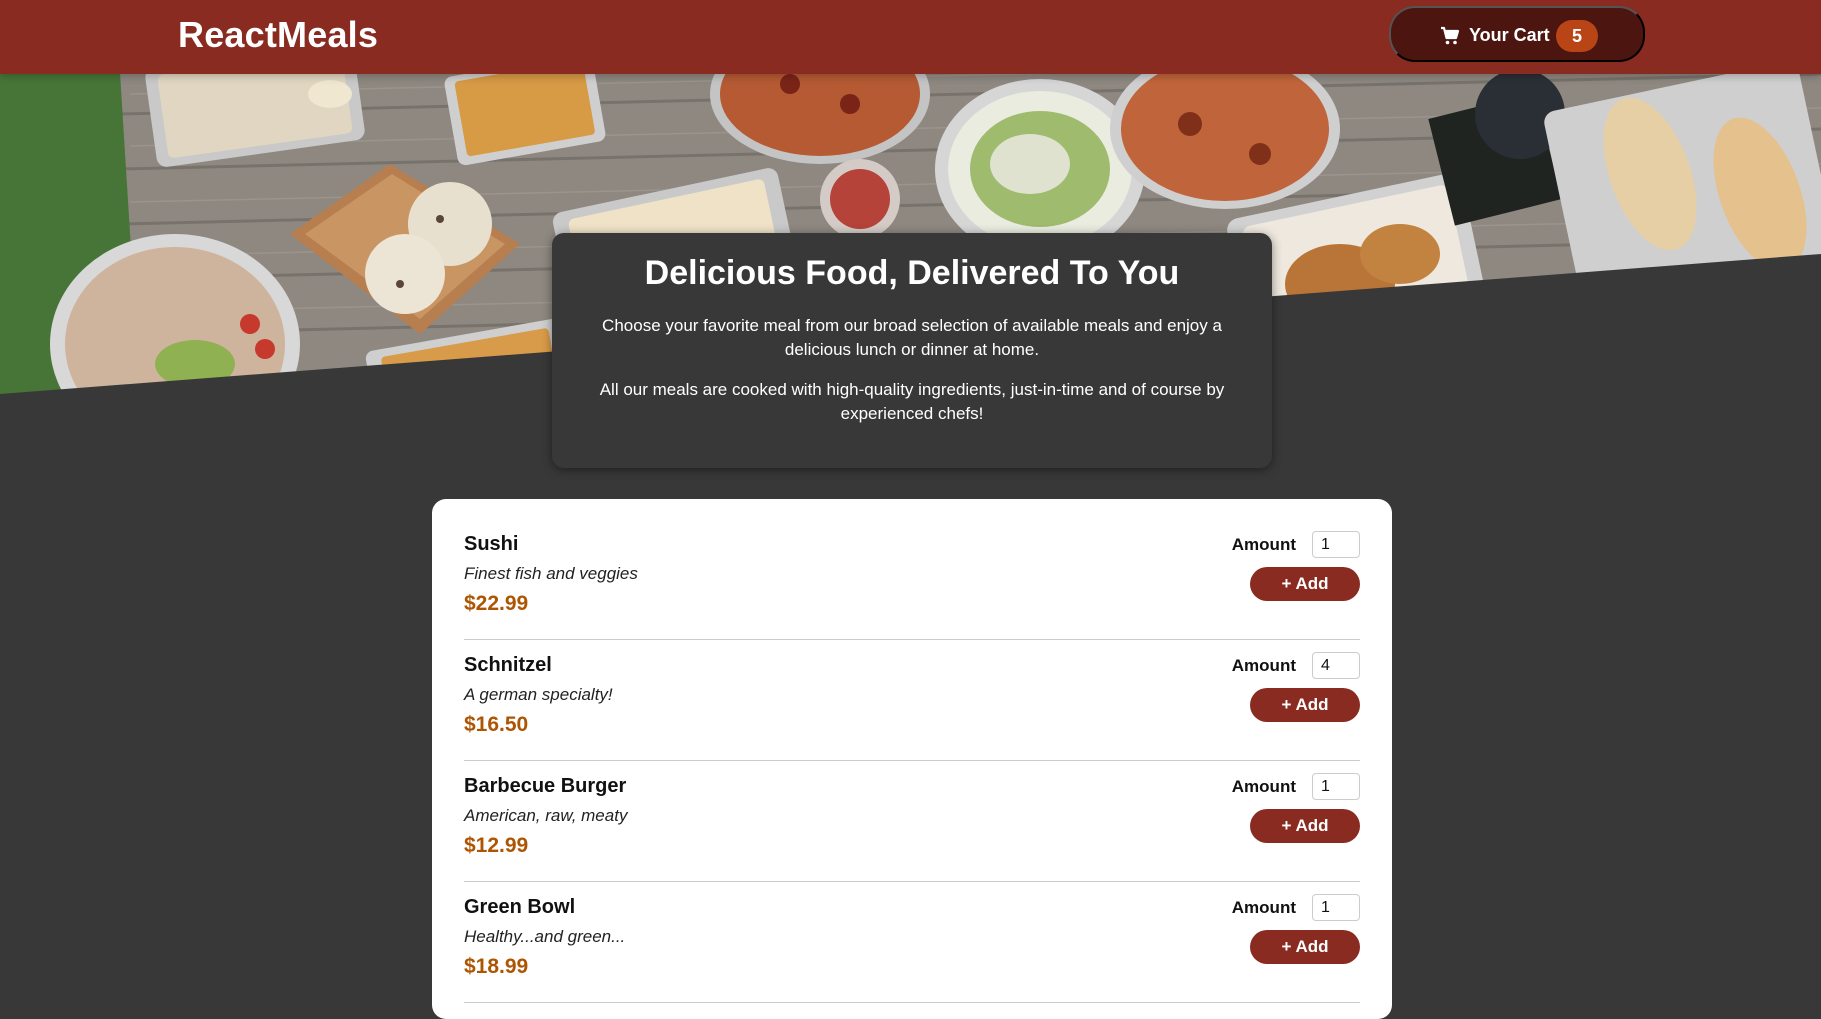 The width and height of the screenshot is (1821, 1019). Describe the element at coordinates (278, 34) in the screenshot. I see `brand-title: ReactMeals` at that location.